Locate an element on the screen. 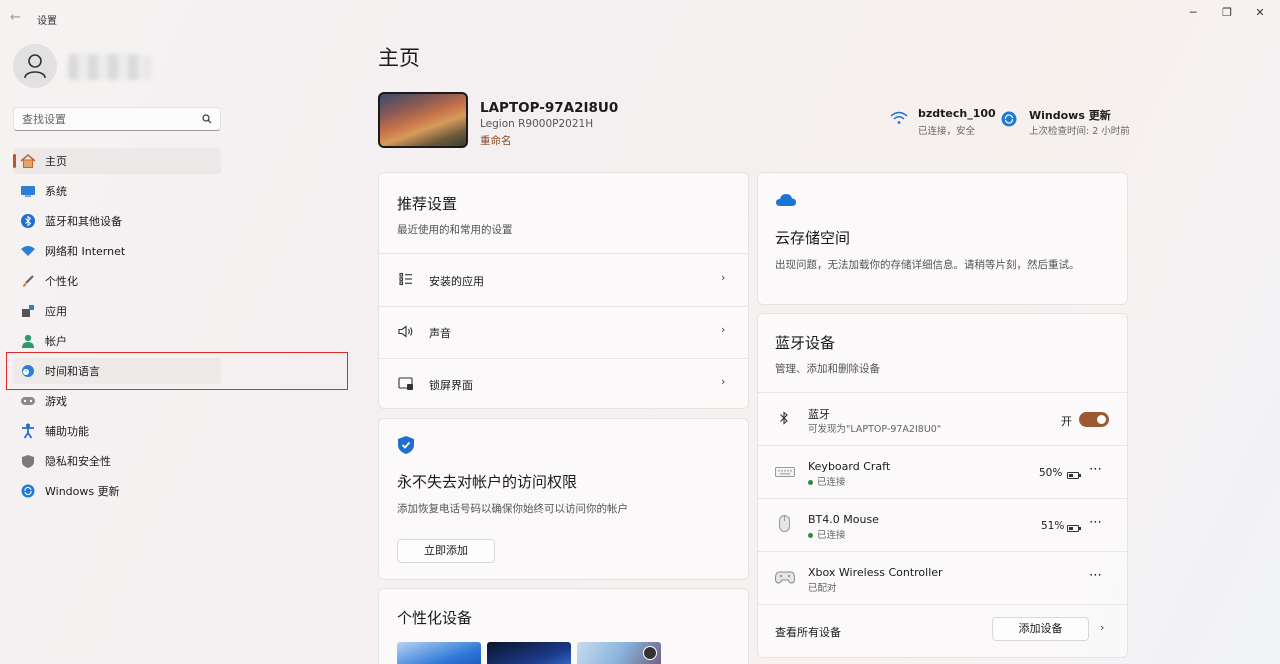 Image resolution: width=1280 pixels, height=664 pixels. bluetooth-toggle-row: 蓝牙 可发现为"LAPTOP-97A2I8U0" 开 is located at coordinates (942, 419).